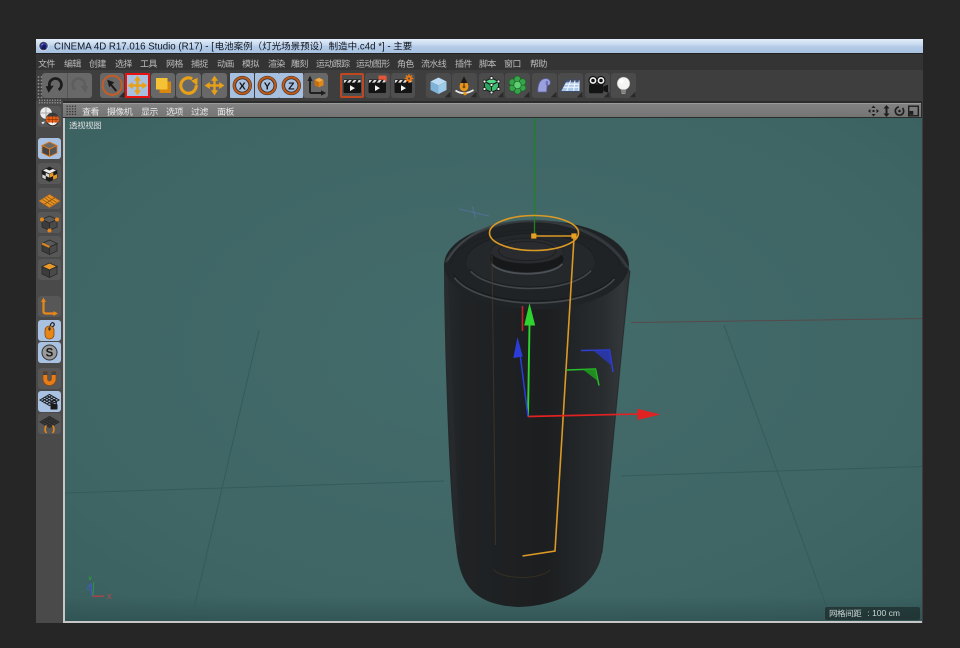  What do you see at coordinates (373, 46) in the screenshot?
I see `svg-text: .c4d *] -` at bounding box center [373, 46].